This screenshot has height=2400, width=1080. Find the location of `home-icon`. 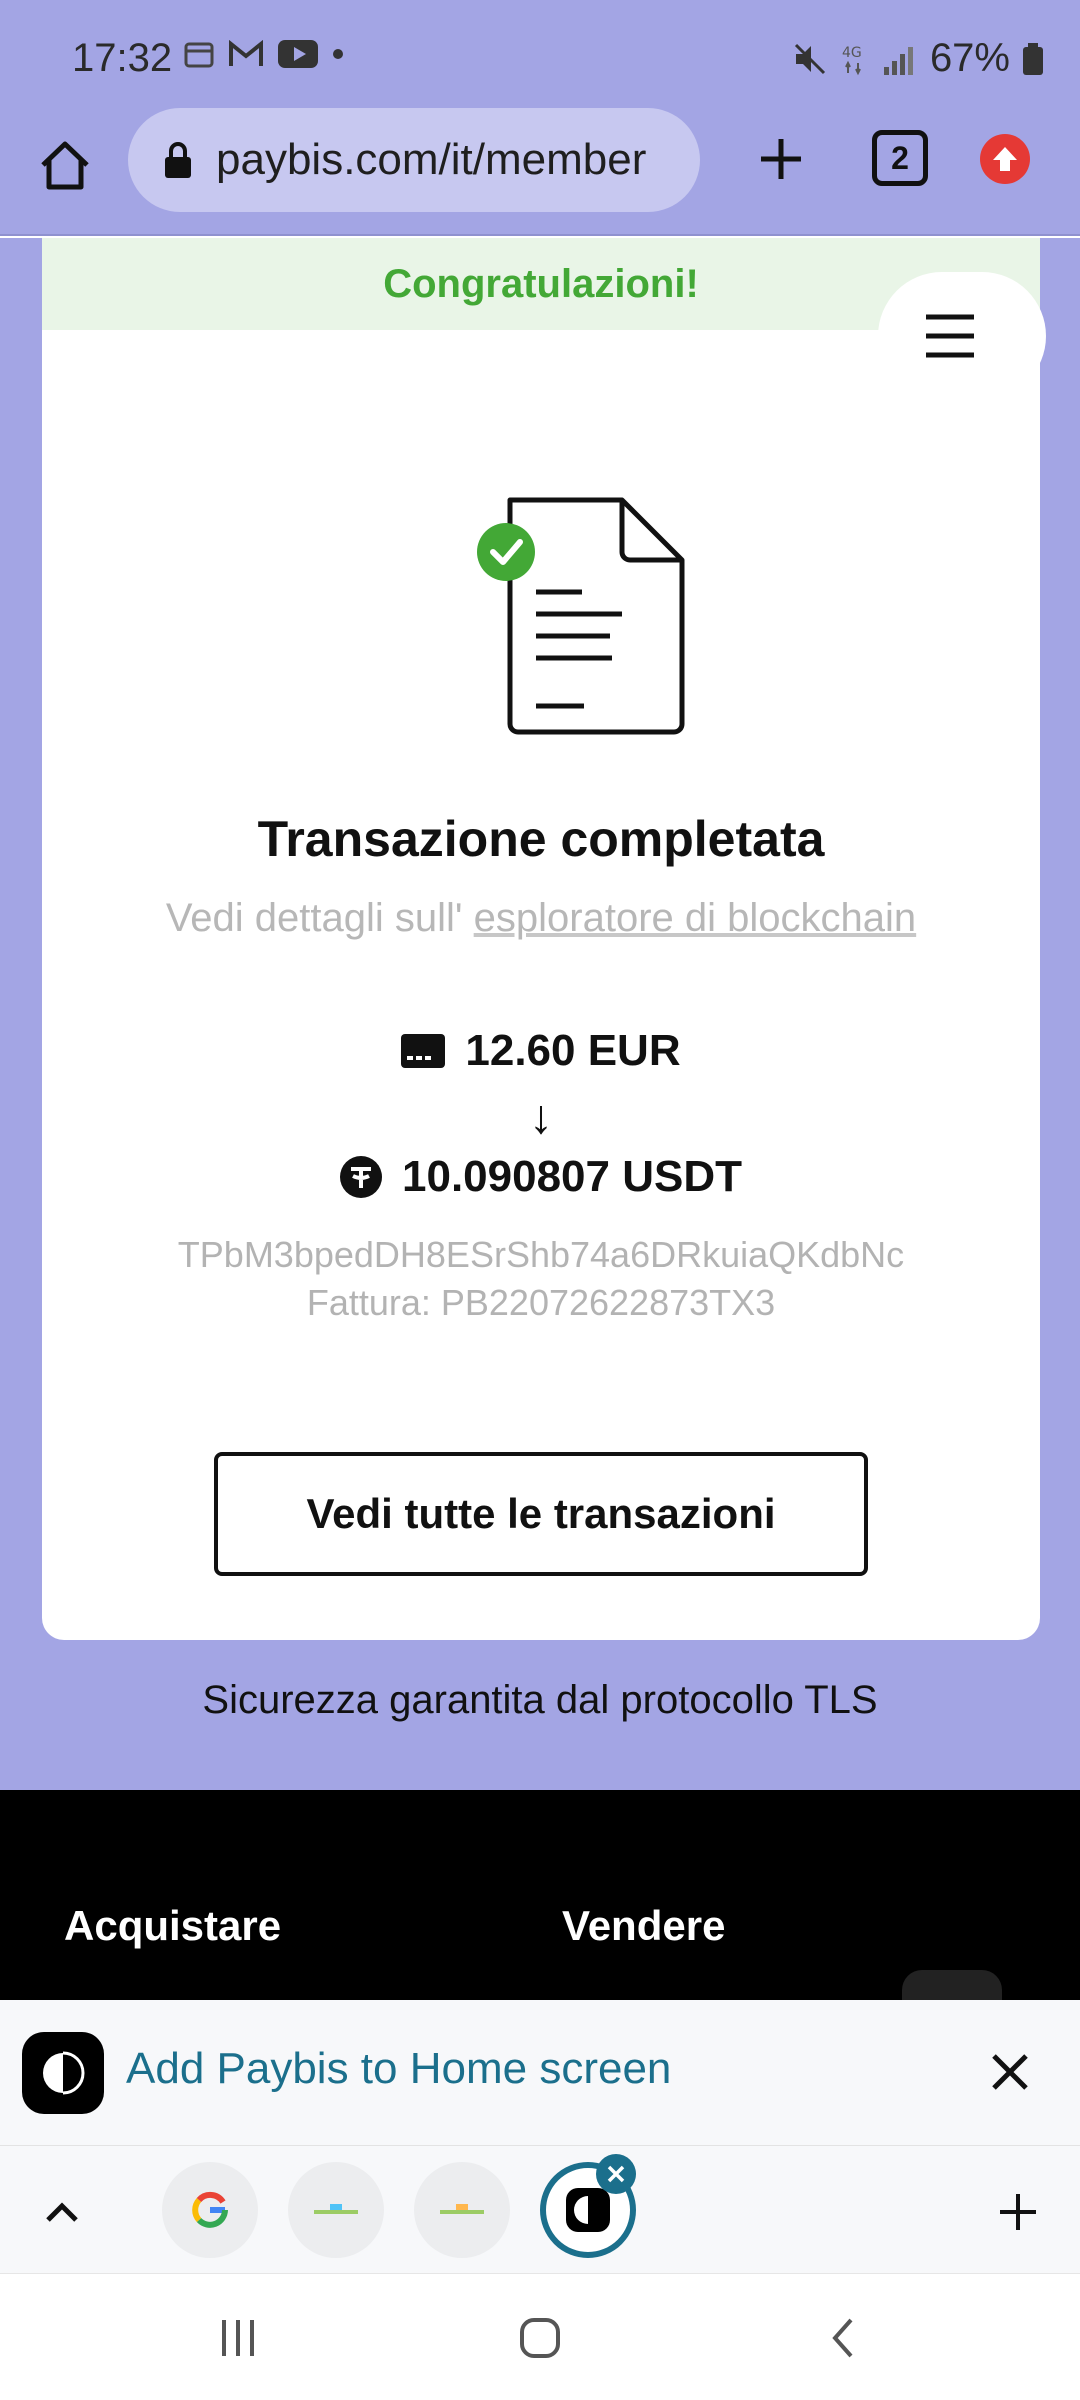

home-icon is located at coordinates (65, 165).